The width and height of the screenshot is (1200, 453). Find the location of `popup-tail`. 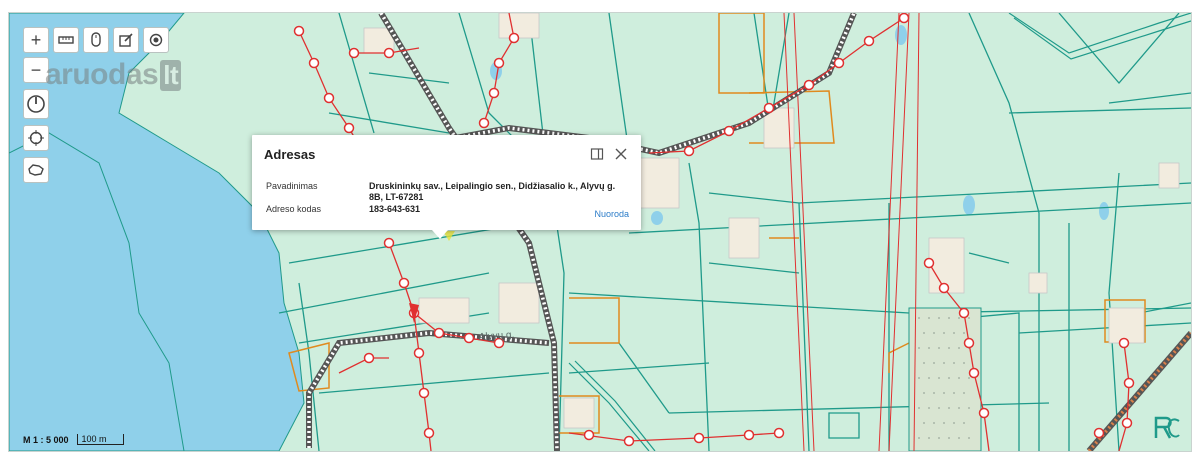

popup-tail is located at coordinates (440, 234).